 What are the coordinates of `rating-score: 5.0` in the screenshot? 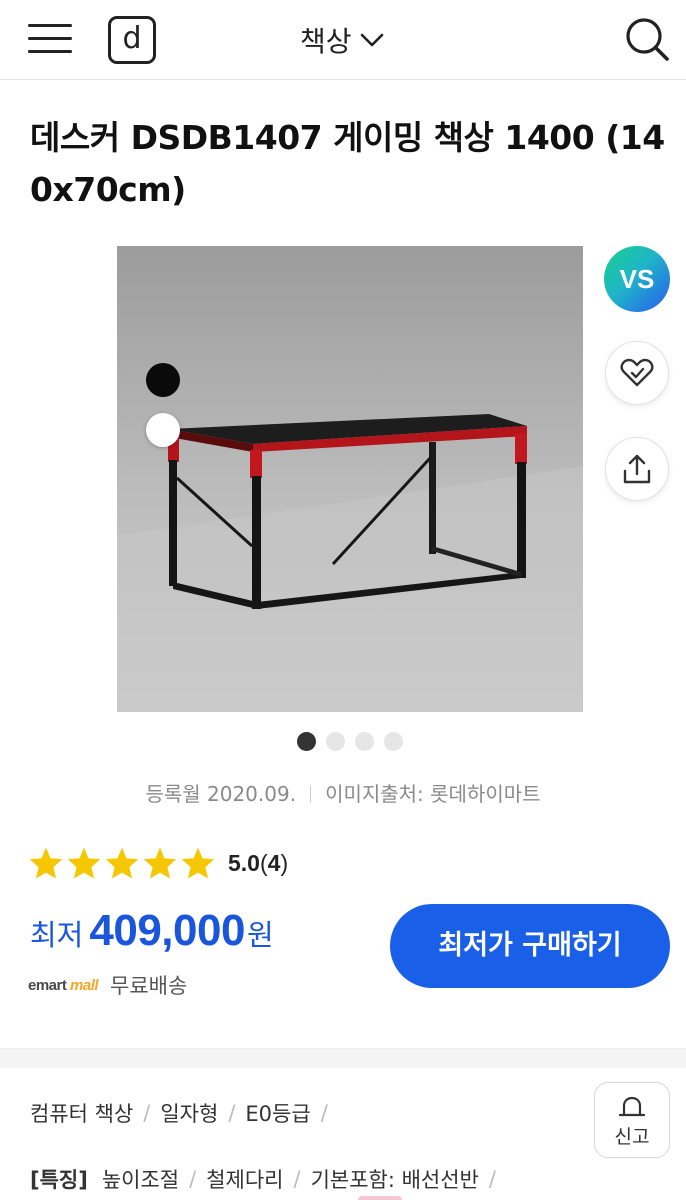 It's located at (244, 862).